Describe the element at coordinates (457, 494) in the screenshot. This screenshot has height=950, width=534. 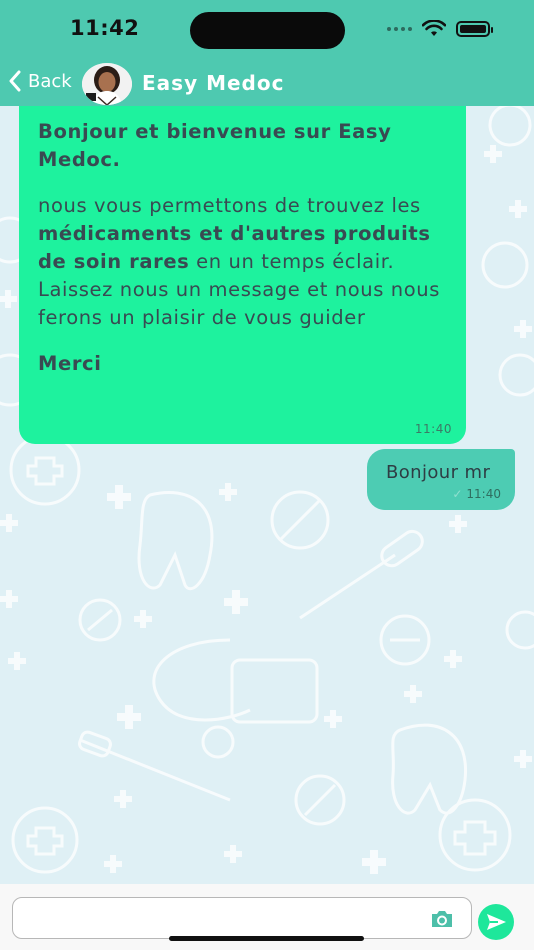
I see `sent-check-icon: ✓` at that location.